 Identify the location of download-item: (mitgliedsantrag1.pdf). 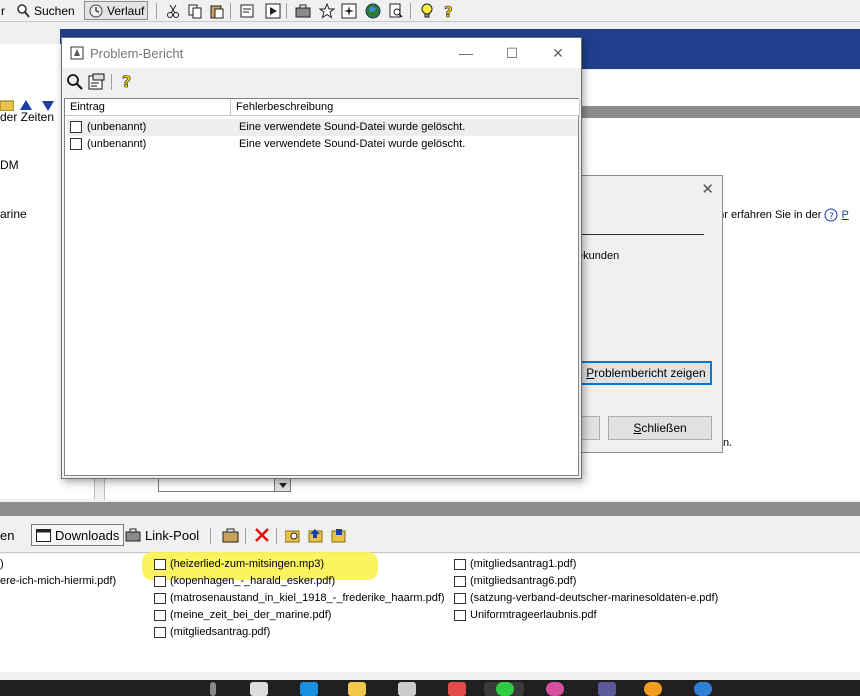
(515, 564).